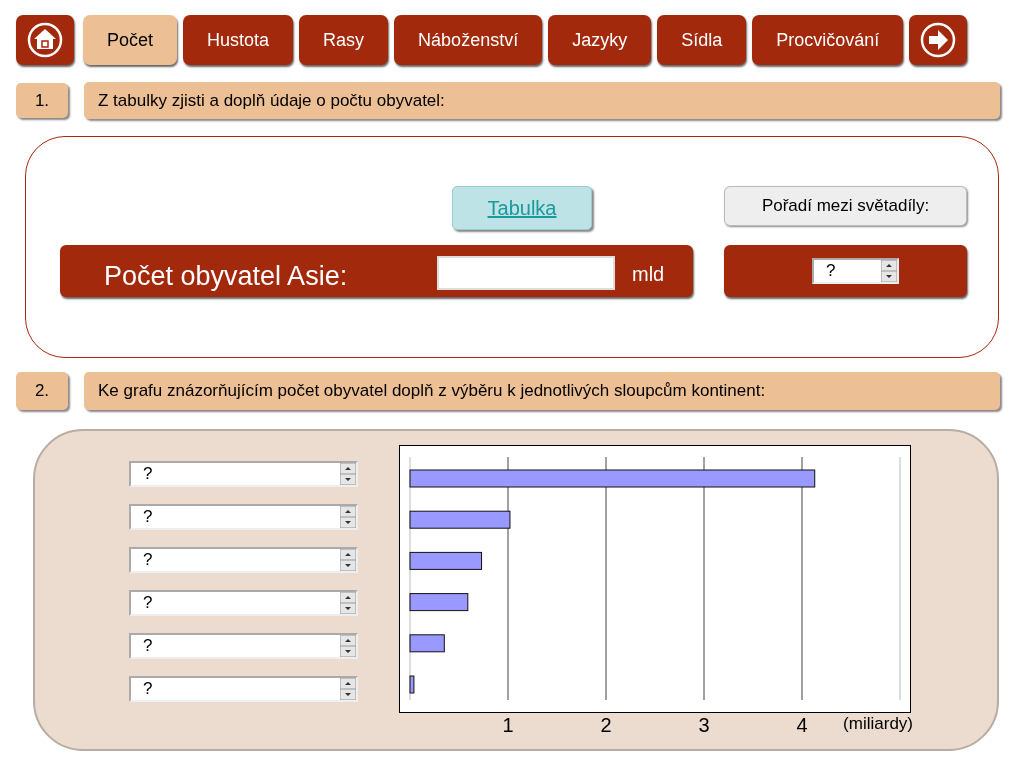 This screenshot has width=1024, height=768. I want to click on nav-tab: Jazyky, so click(600, 40).